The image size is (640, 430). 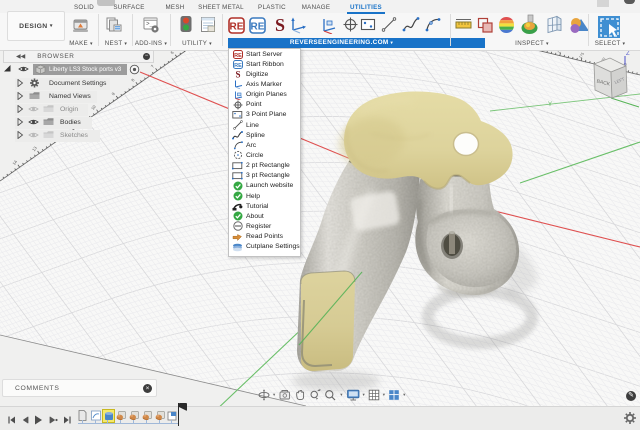 I want to click on svg-text: Y, so click(x=550, y=105).